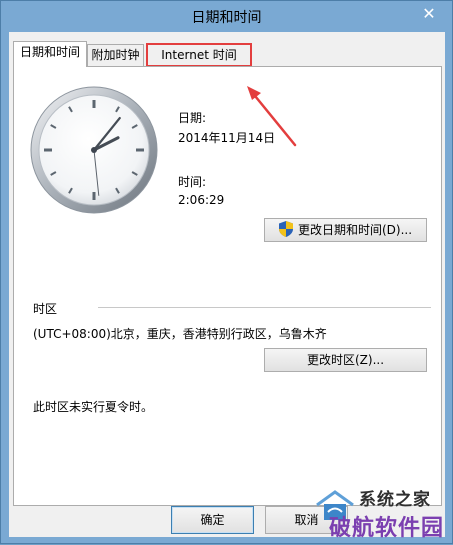  What do you see at coordinates (227, 138) in the screenshot?
I see `date-value: 2014年11月14日` at bounding box center [227, 138].